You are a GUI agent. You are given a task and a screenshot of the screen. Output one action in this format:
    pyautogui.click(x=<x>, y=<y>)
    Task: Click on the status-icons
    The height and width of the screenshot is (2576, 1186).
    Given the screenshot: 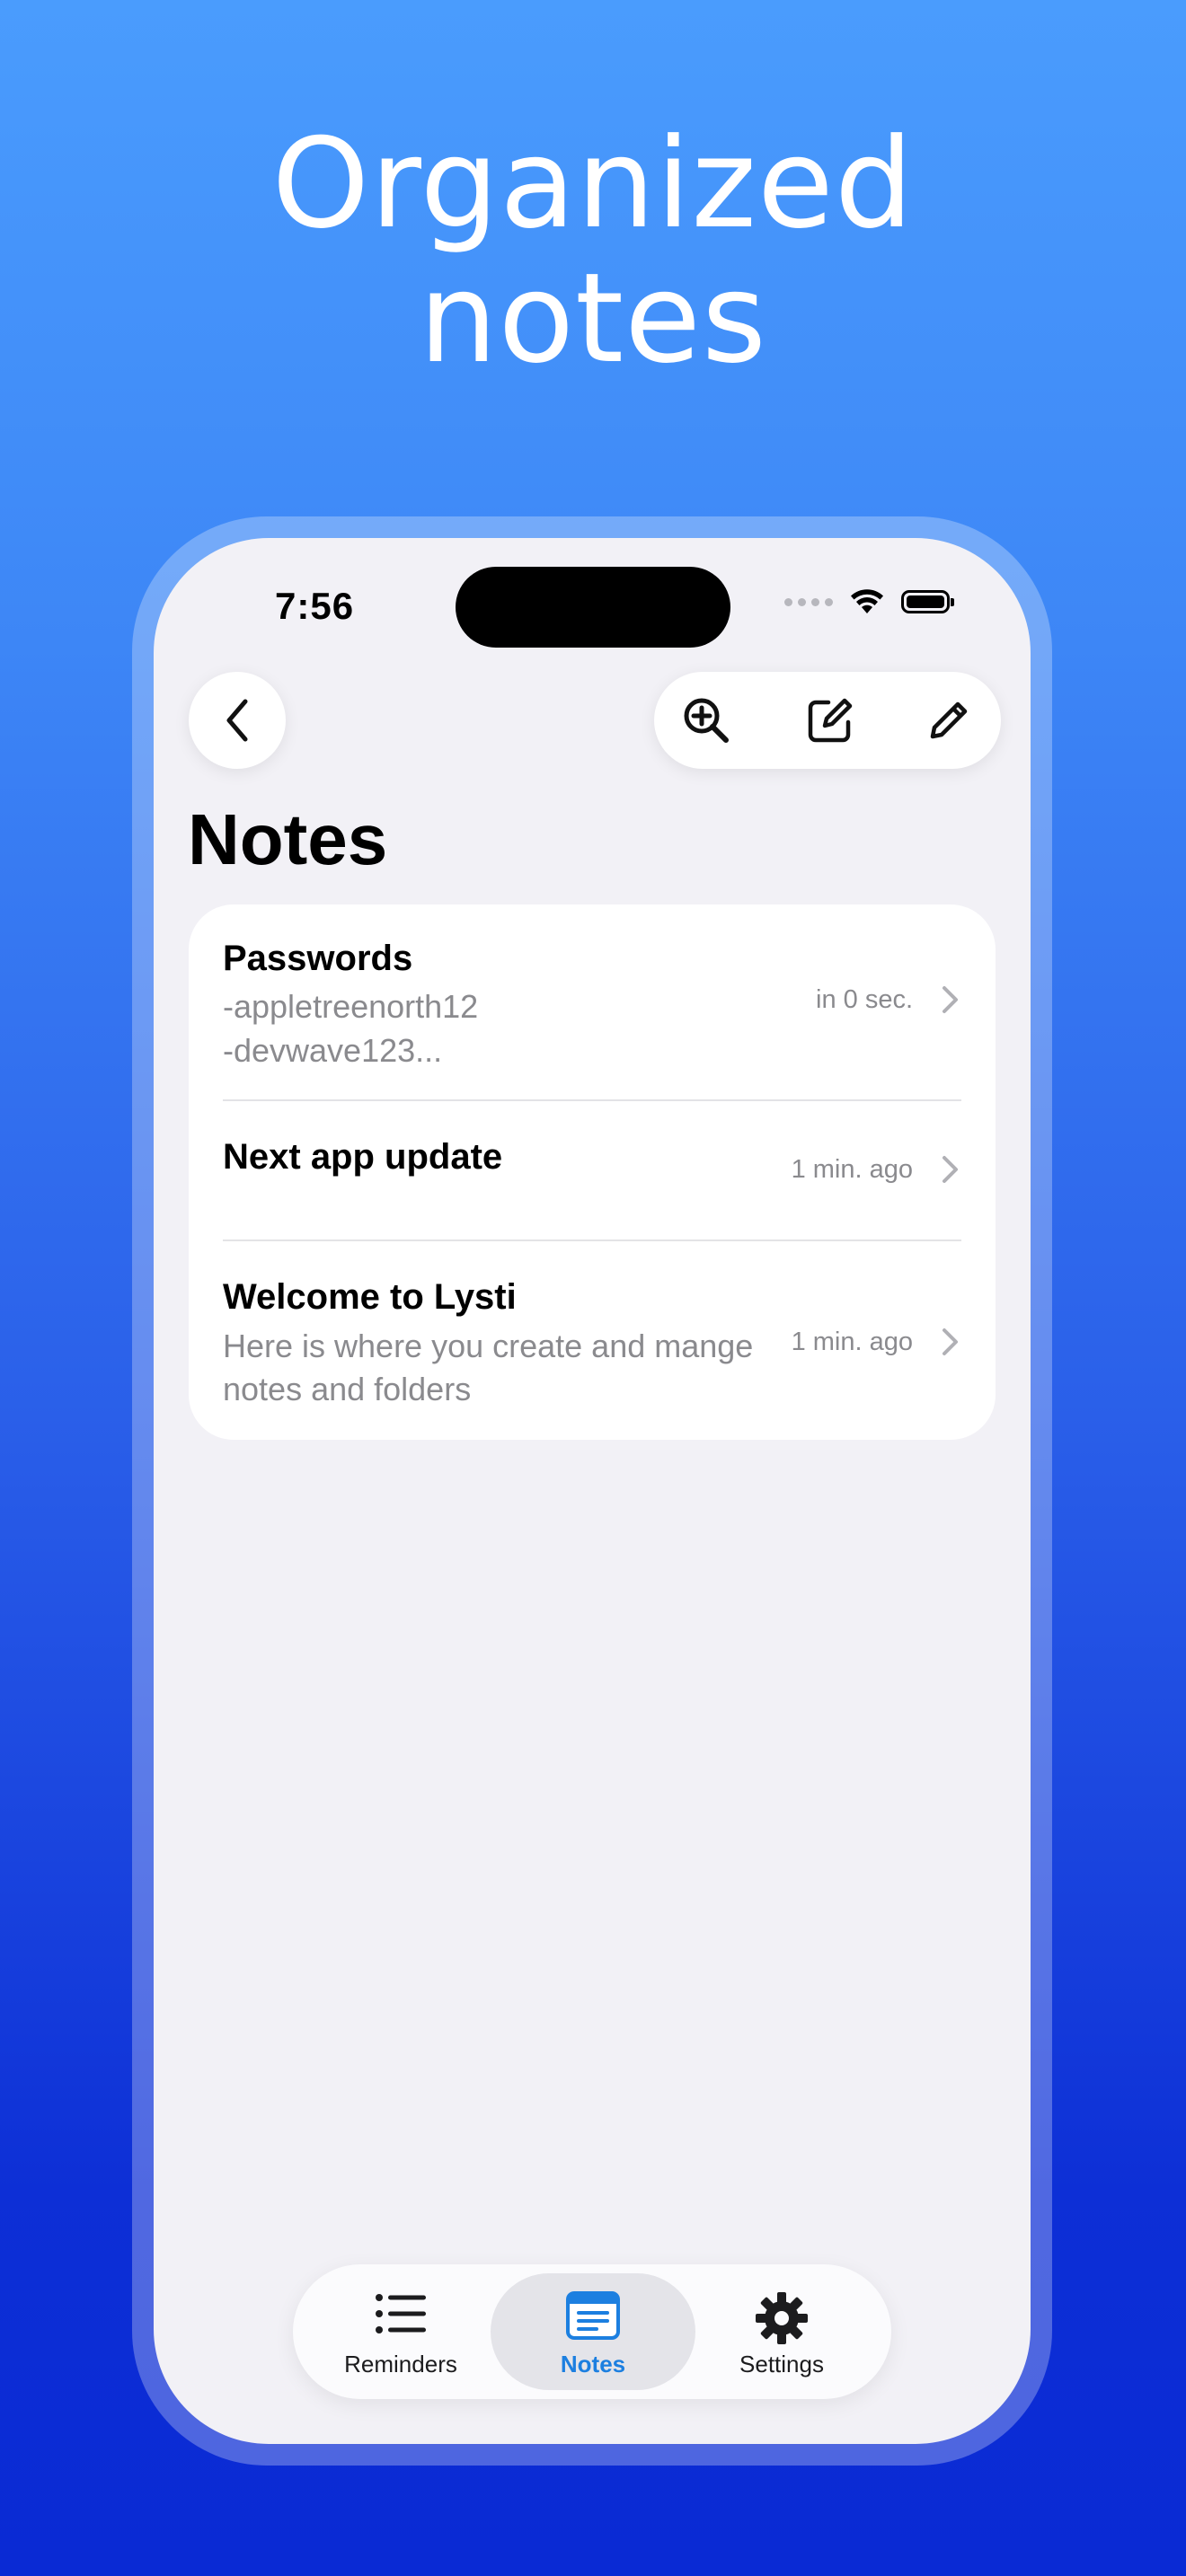 What is the action you would take?
    pyautogui.click(x=869, y=601)
    